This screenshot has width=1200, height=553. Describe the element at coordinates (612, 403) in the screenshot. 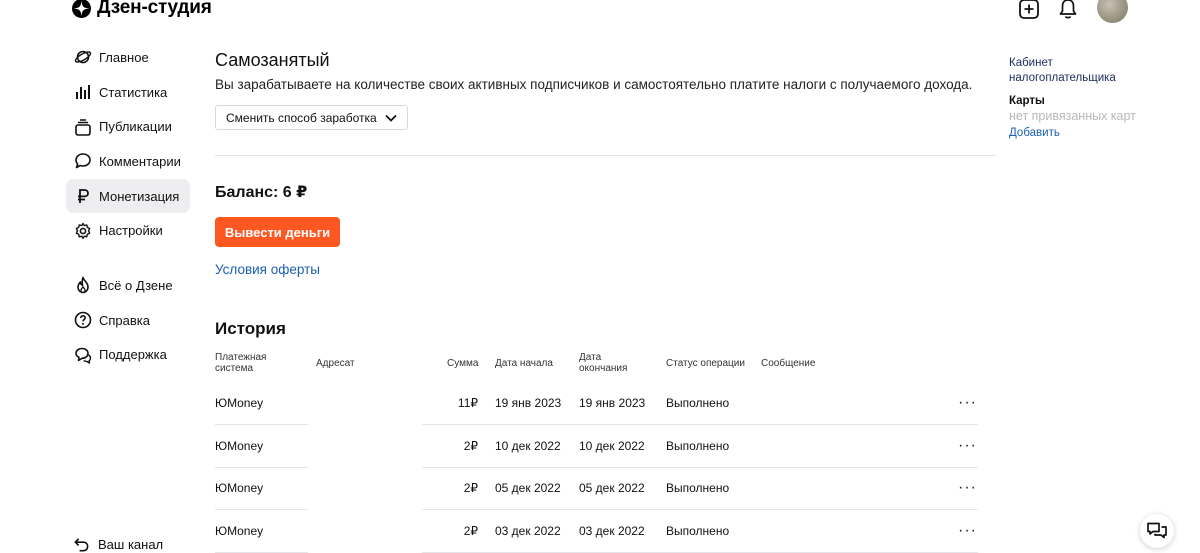

I see `cell-end-date: 19 янв 2023` at that location.